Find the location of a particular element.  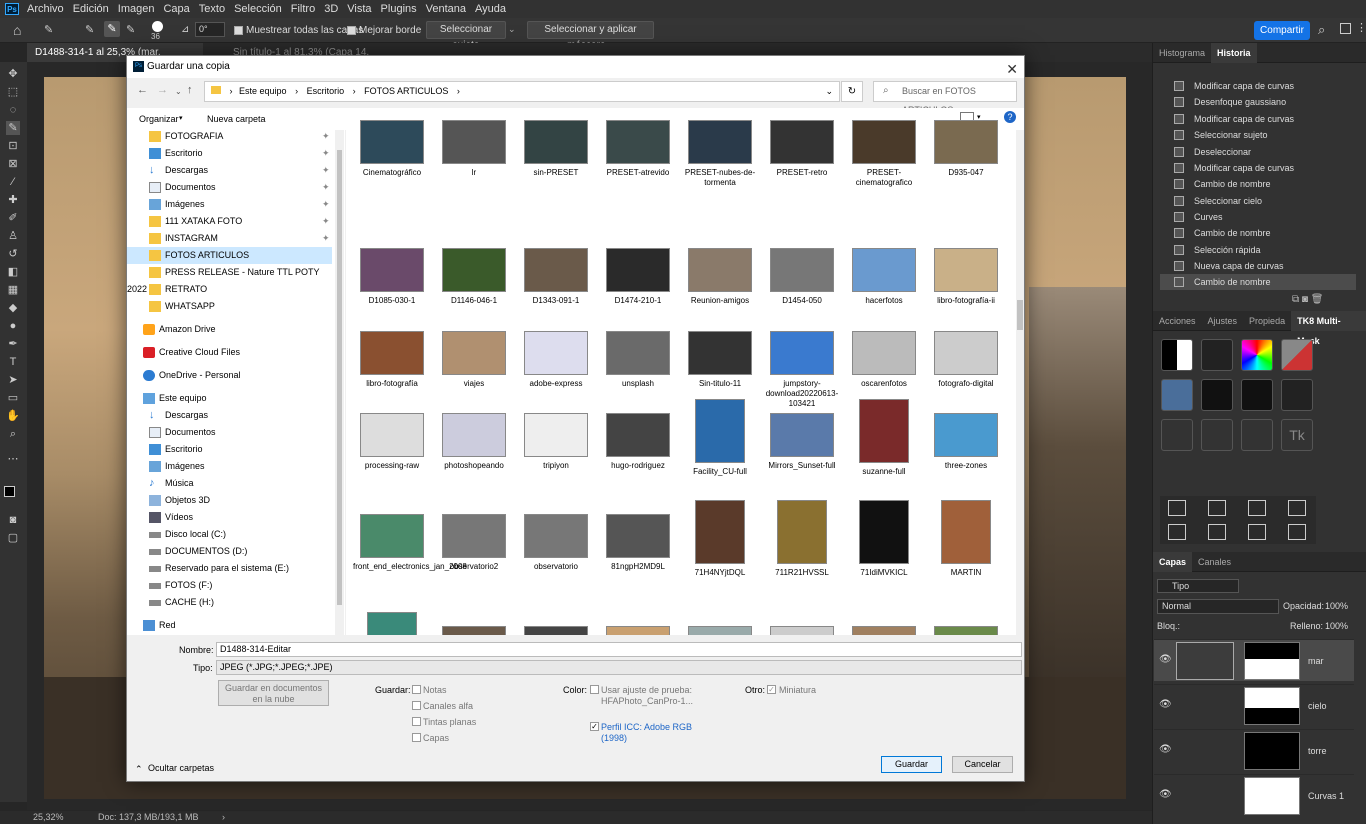

photoshop-logo: Ps is located at coordinates (12, 9).